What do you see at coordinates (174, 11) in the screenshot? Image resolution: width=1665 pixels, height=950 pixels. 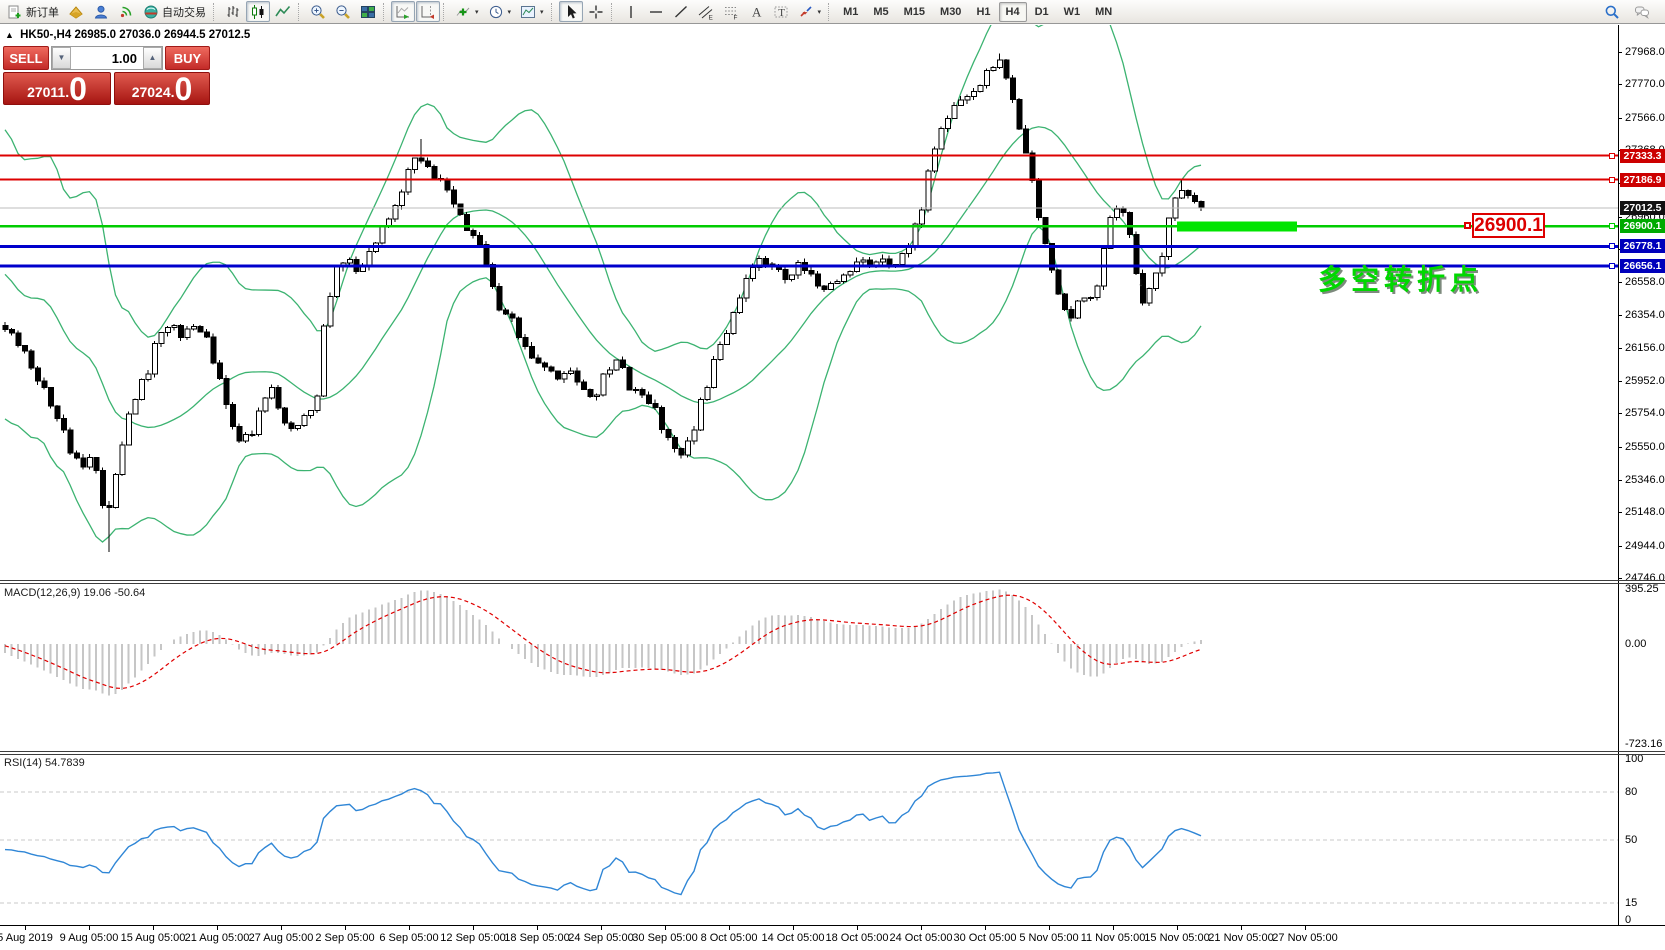 I see `autotrading-button: 自动交易` at bounding box center [174, 11].